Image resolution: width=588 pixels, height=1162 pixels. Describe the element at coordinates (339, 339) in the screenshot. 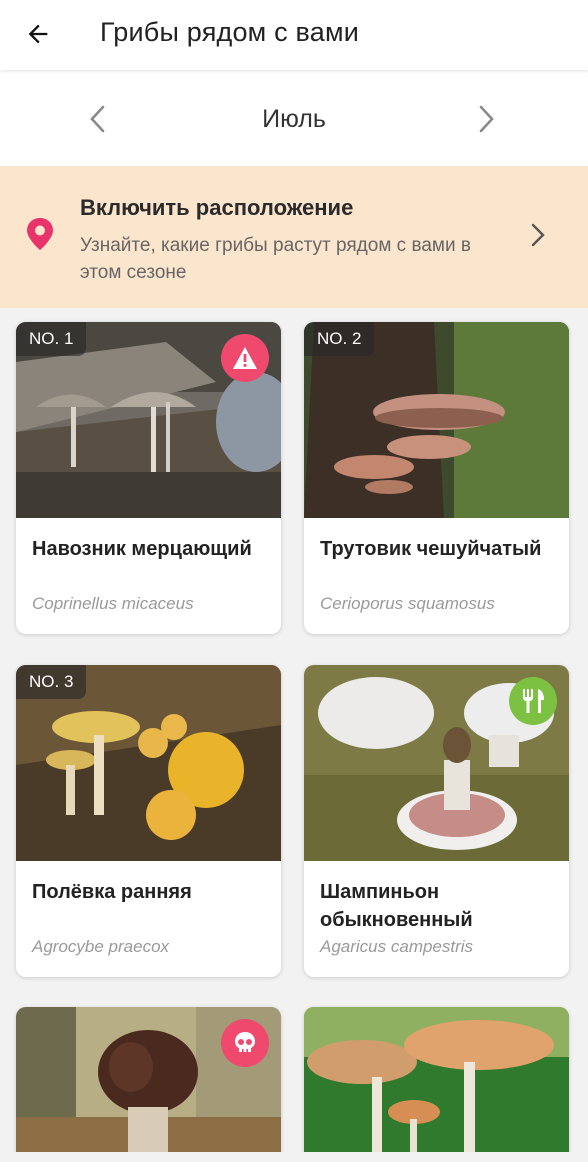

I see `rank-label: NO. 2` at that location.